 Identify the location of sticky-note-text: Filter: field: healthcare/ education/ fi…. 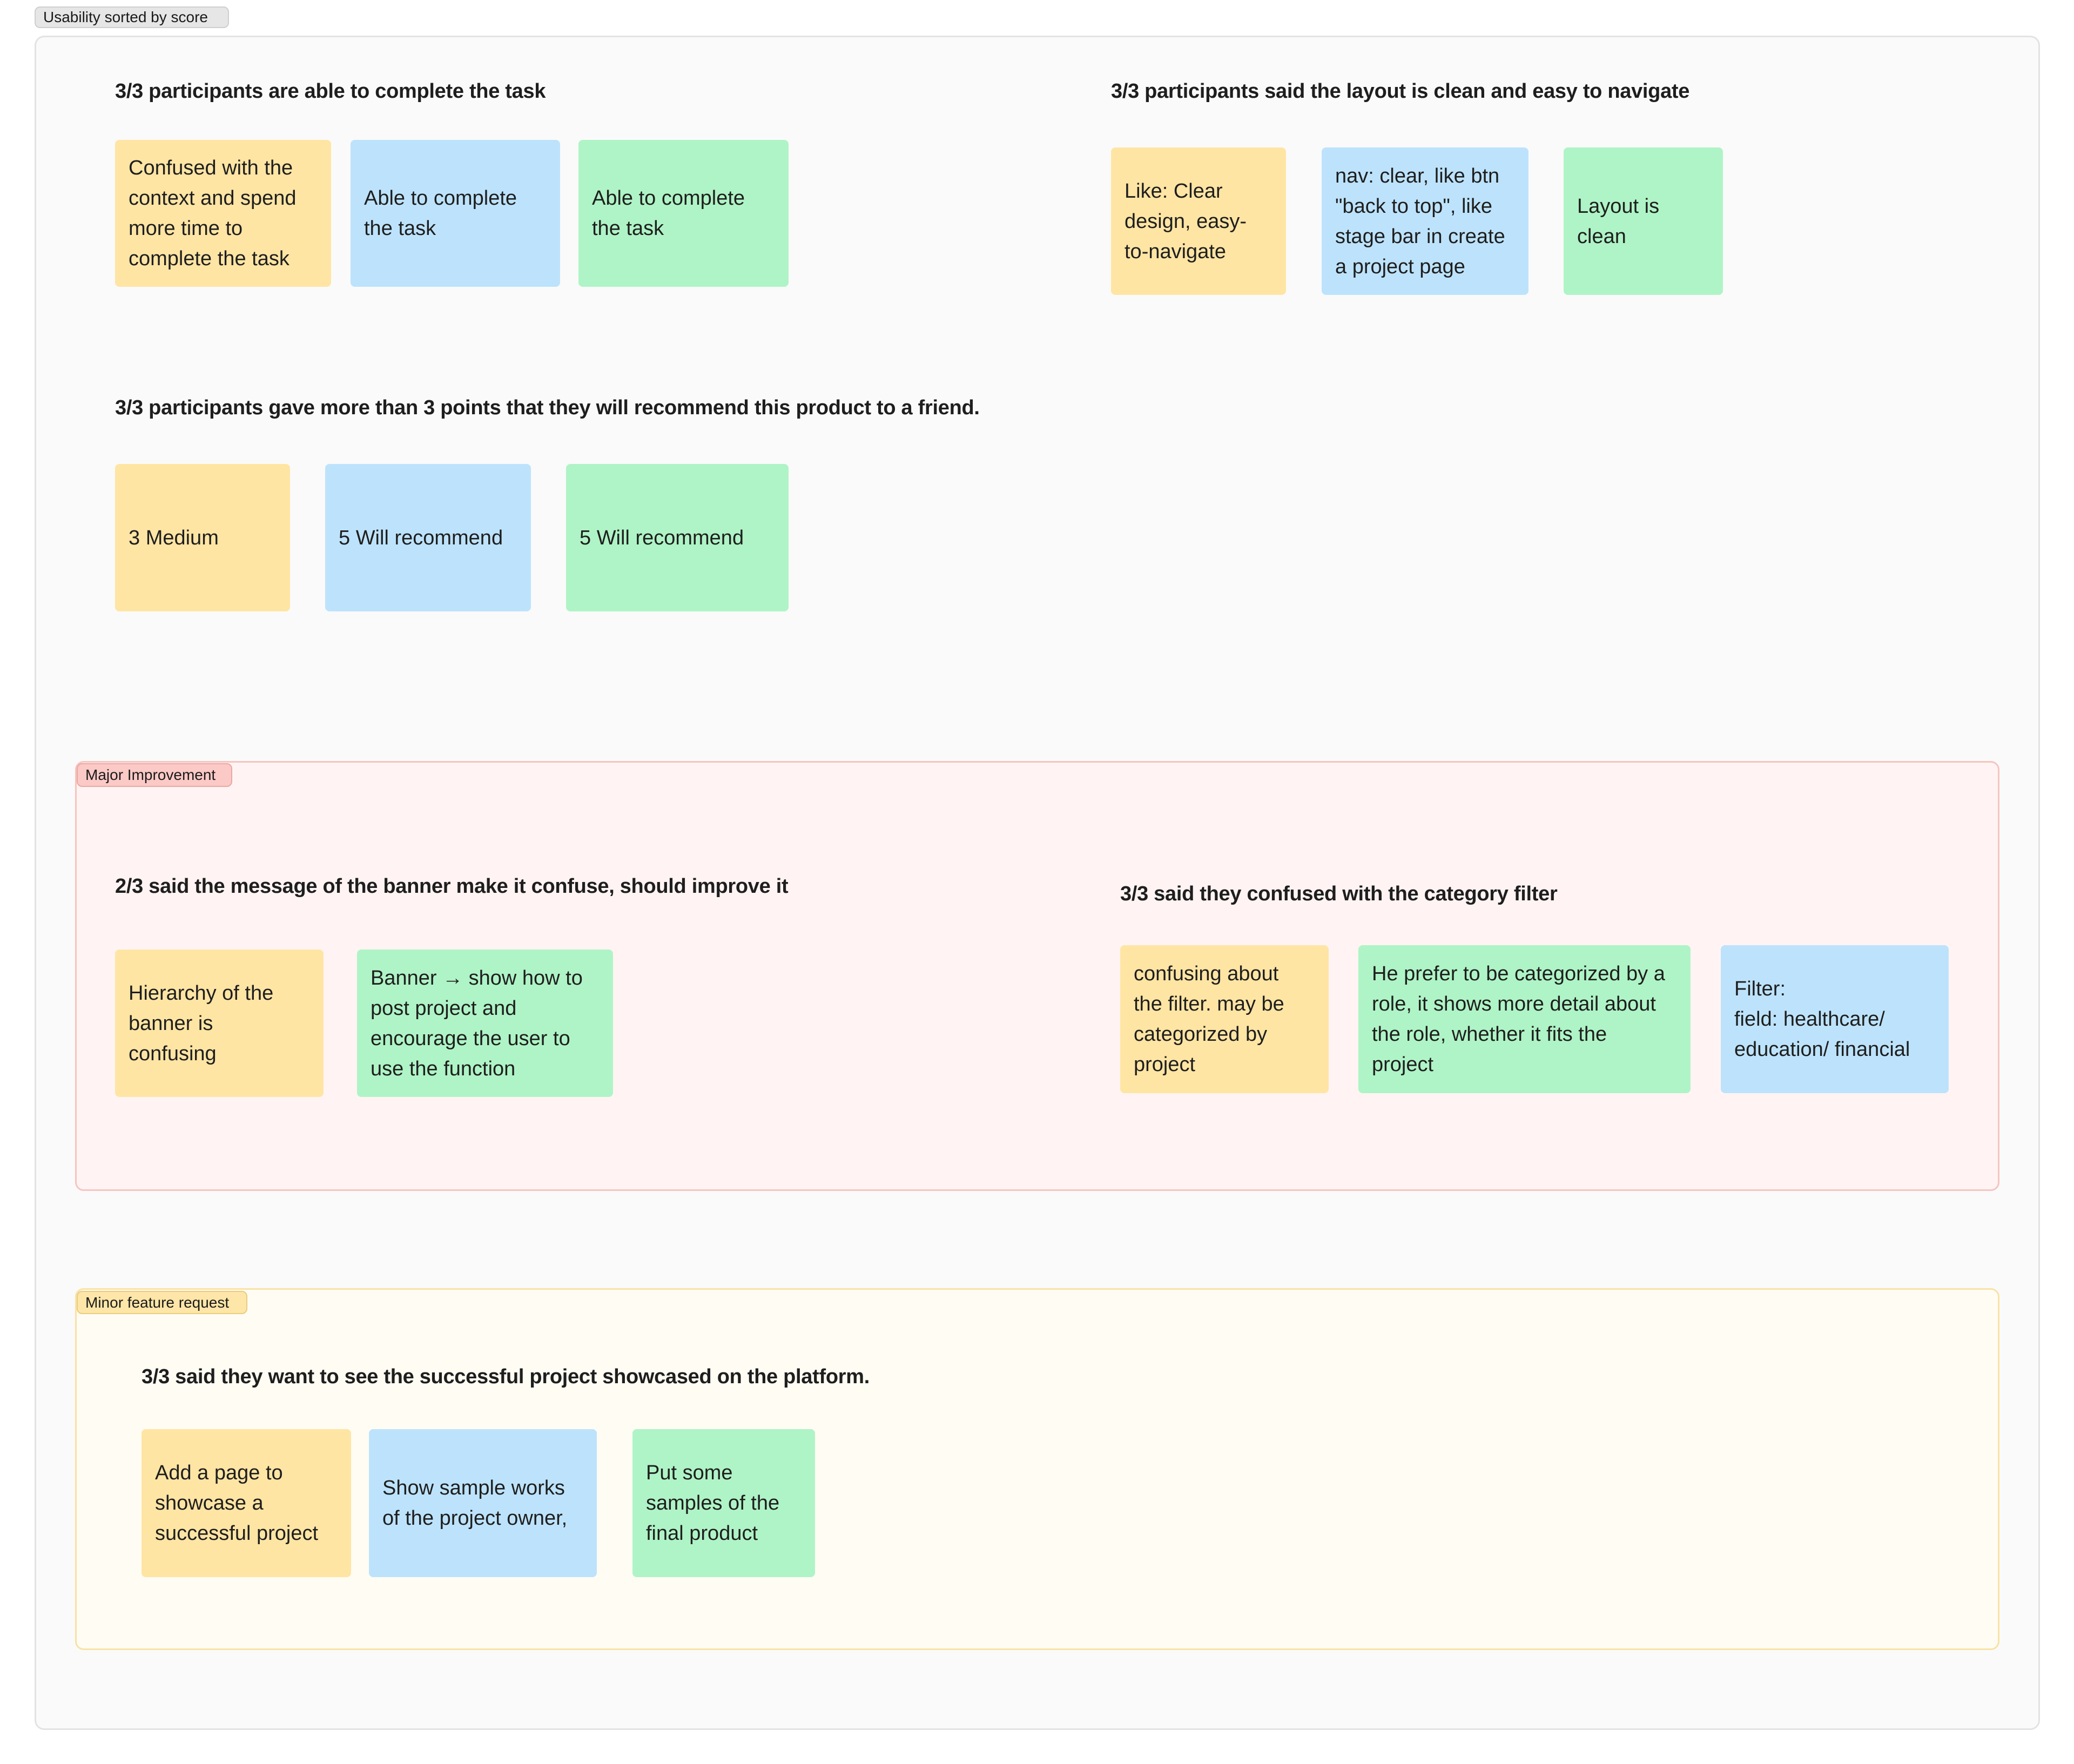
(1822, 1019).